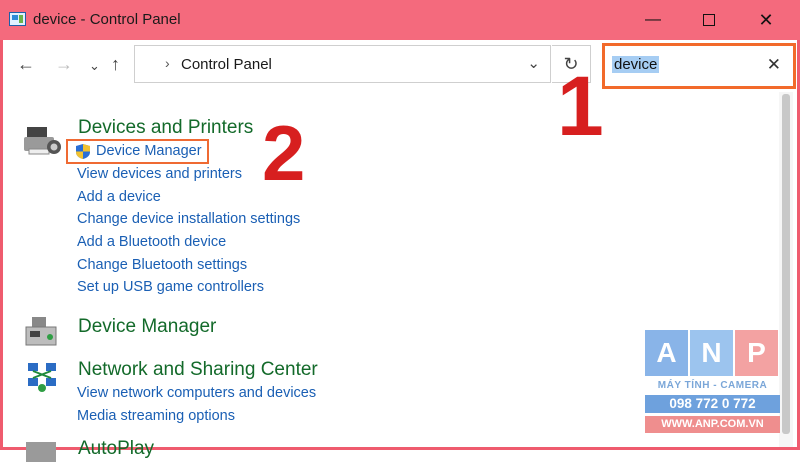 The height and width of the screenshot is (474, 800). What do you see at coordinates (107, 19) in the screenshot?
I see `window-title: device - Control Panel` at bounding box center [107, 19].